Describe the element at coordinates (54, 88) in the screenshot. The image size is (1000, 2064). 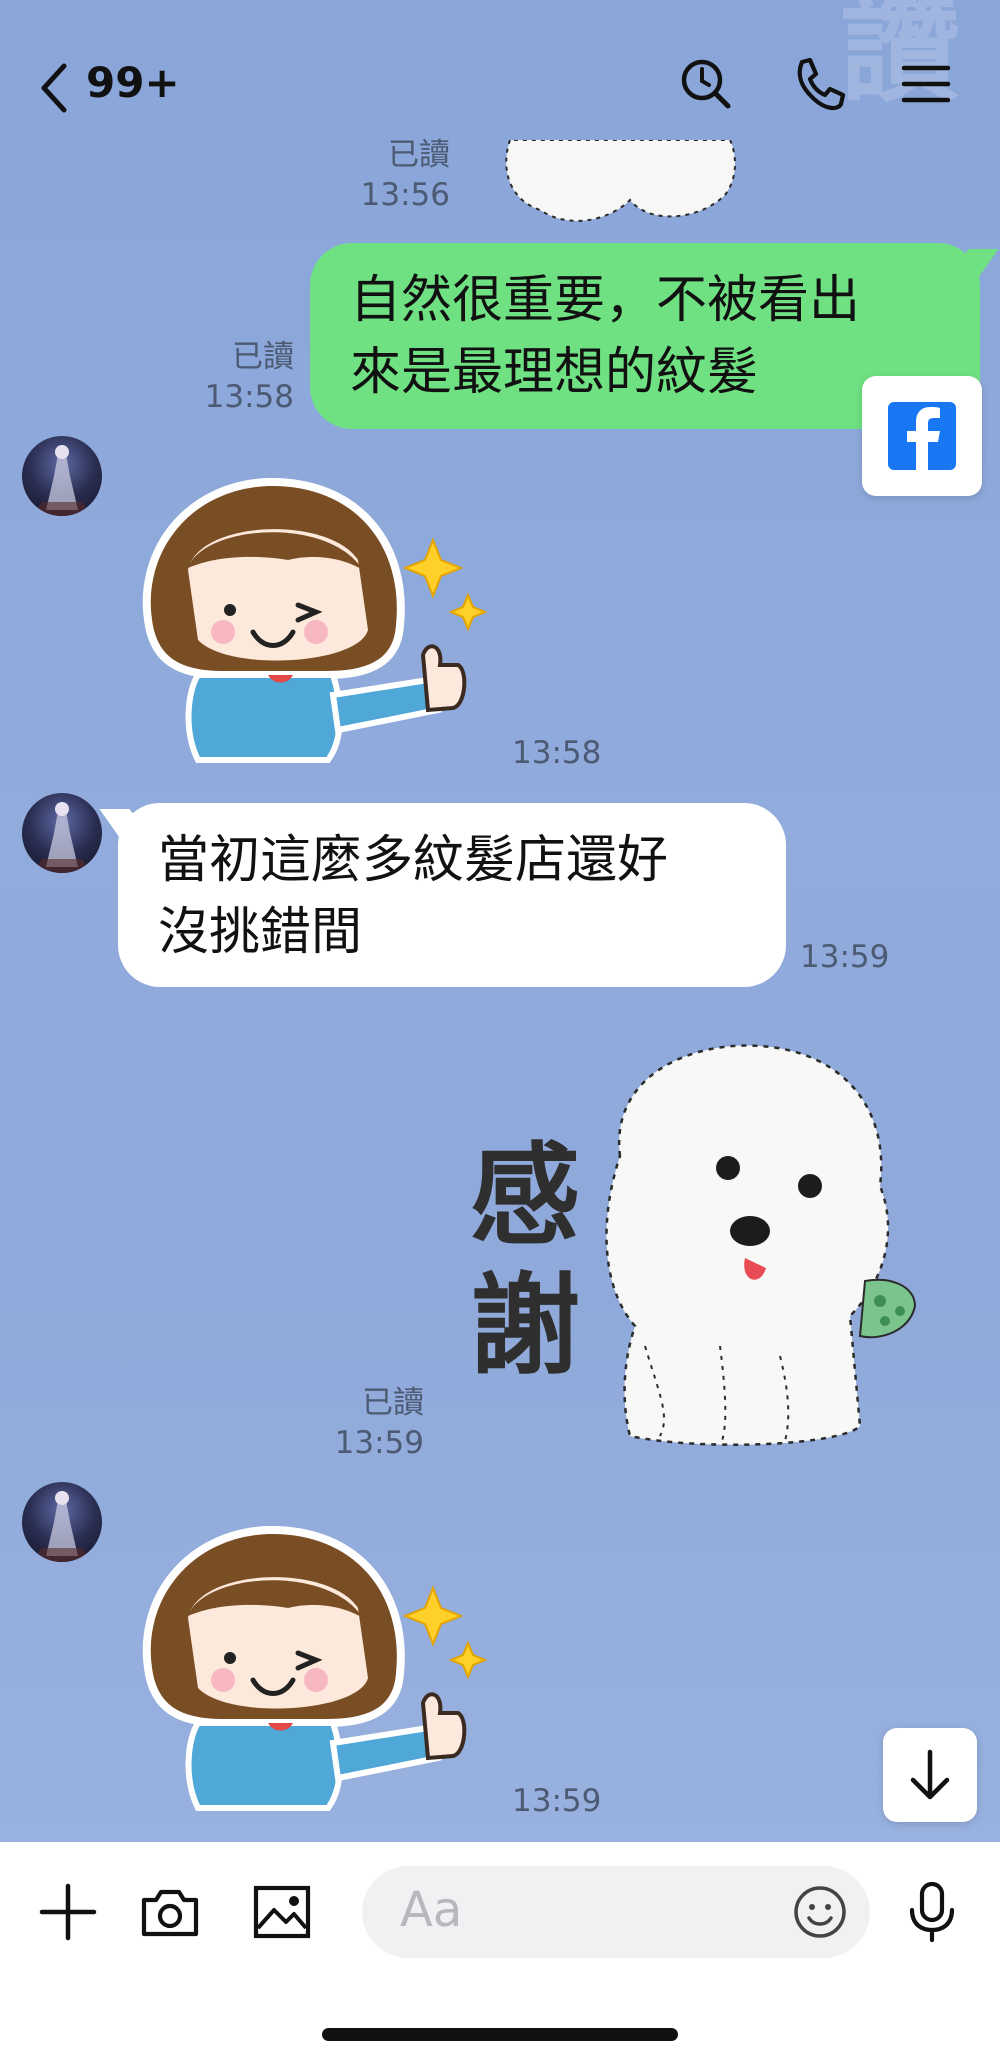
I see `chevron-left-icon` at that location.